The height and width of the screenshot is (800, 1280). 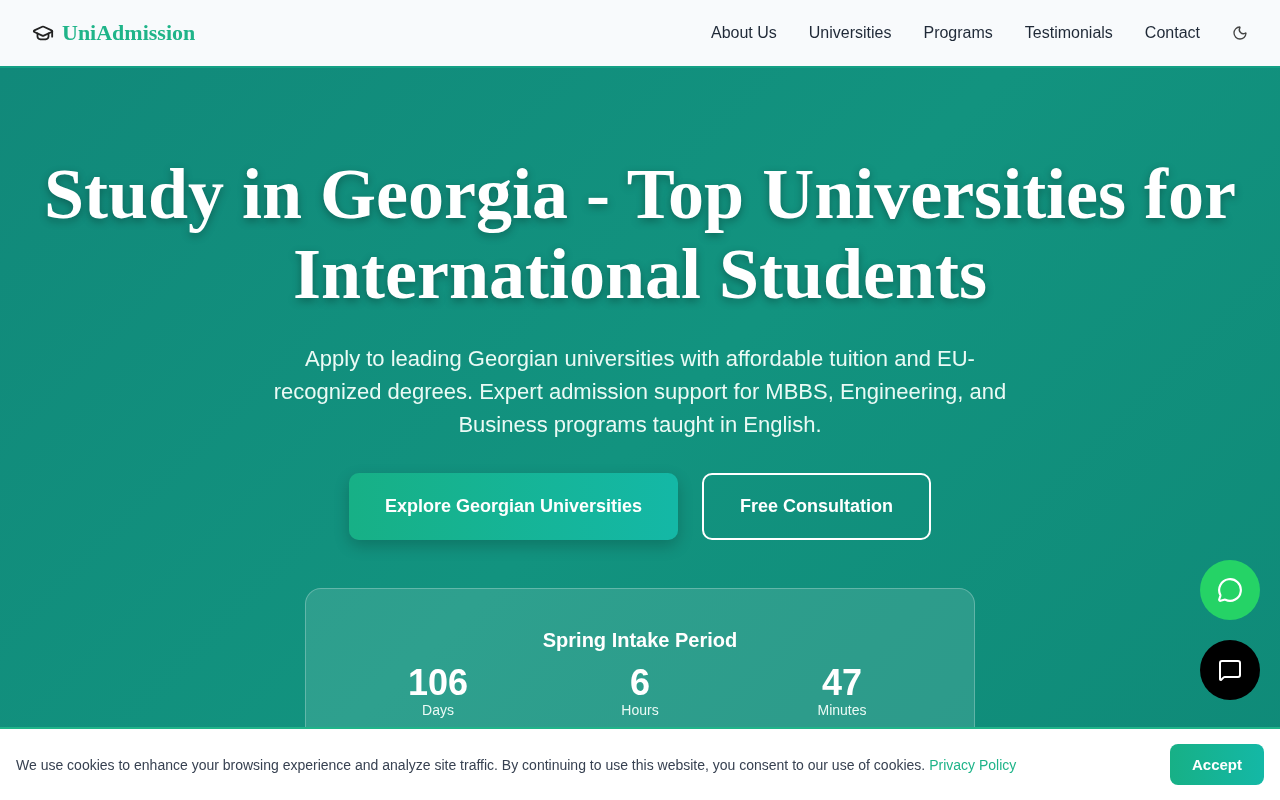 I want to click on nav-link: Contact, so click(x=1172, y=33).